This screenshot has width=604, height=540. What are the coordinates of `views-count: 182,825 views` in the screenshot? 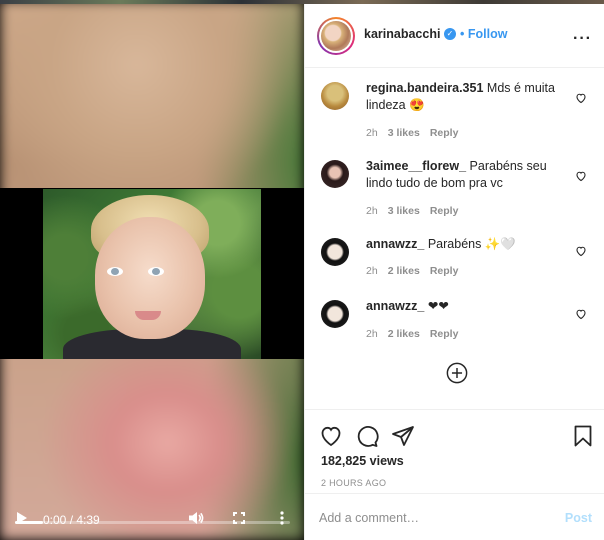 It's located at (362, 461).